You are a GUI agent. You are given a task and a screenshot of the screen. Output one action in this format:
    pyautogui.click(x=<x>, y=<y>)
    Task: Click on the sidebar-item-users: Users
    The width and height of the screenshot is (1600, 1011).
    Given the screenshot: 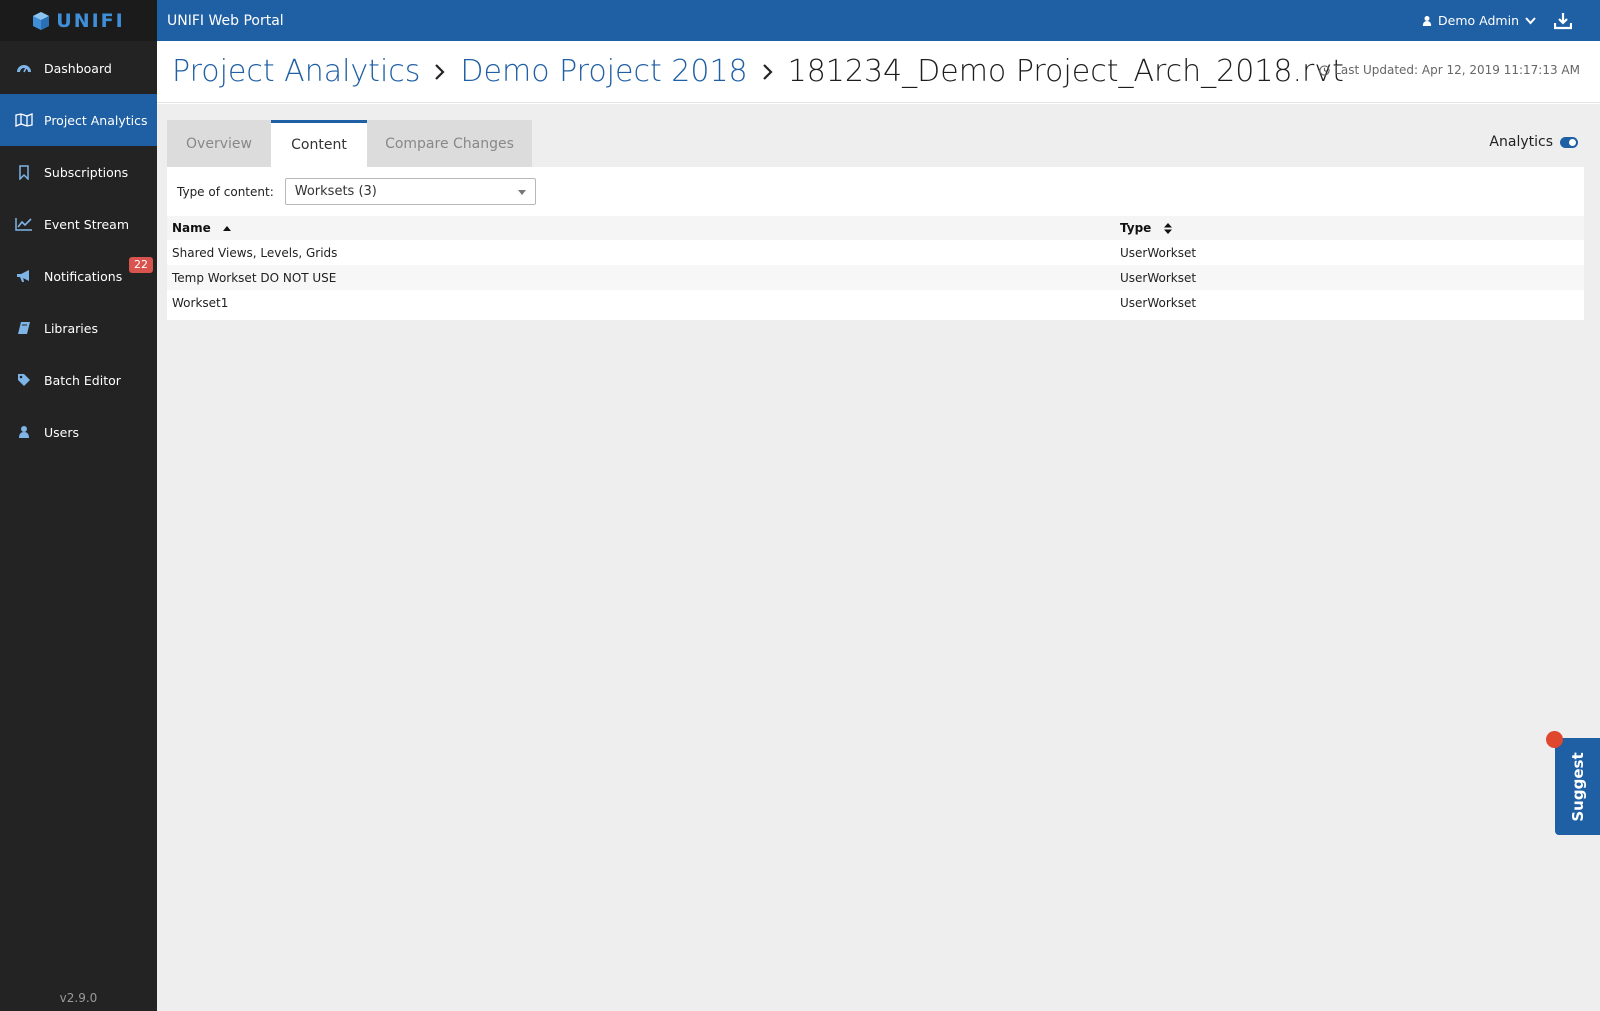 What is the action you would take?
    pyautogui.click(x=78, y=432)
    